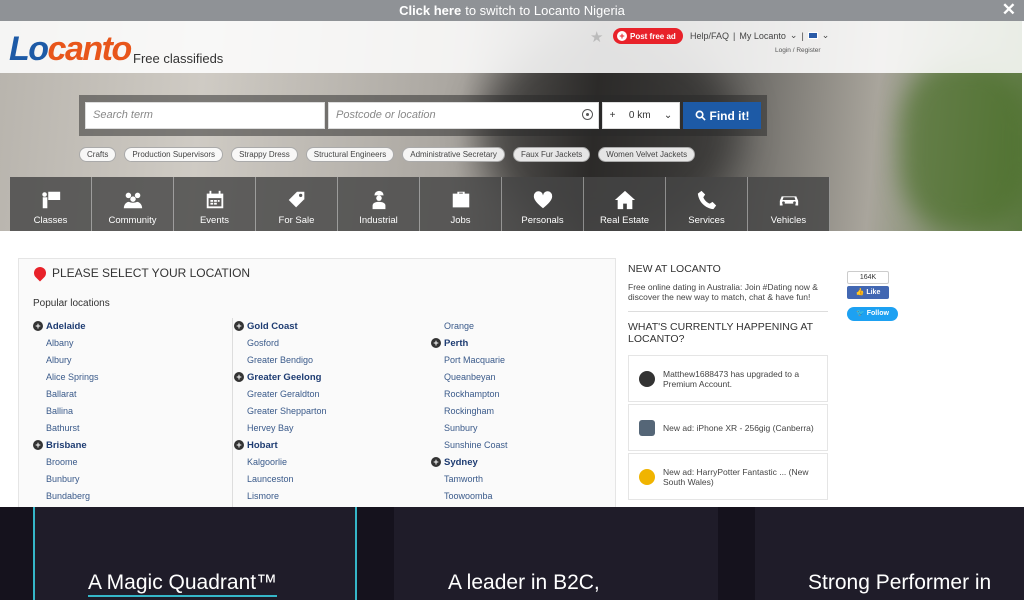  Describe the element at coordinates (798, 50) in the screenshot. I see `login-register-link: Login / Register` at that location.